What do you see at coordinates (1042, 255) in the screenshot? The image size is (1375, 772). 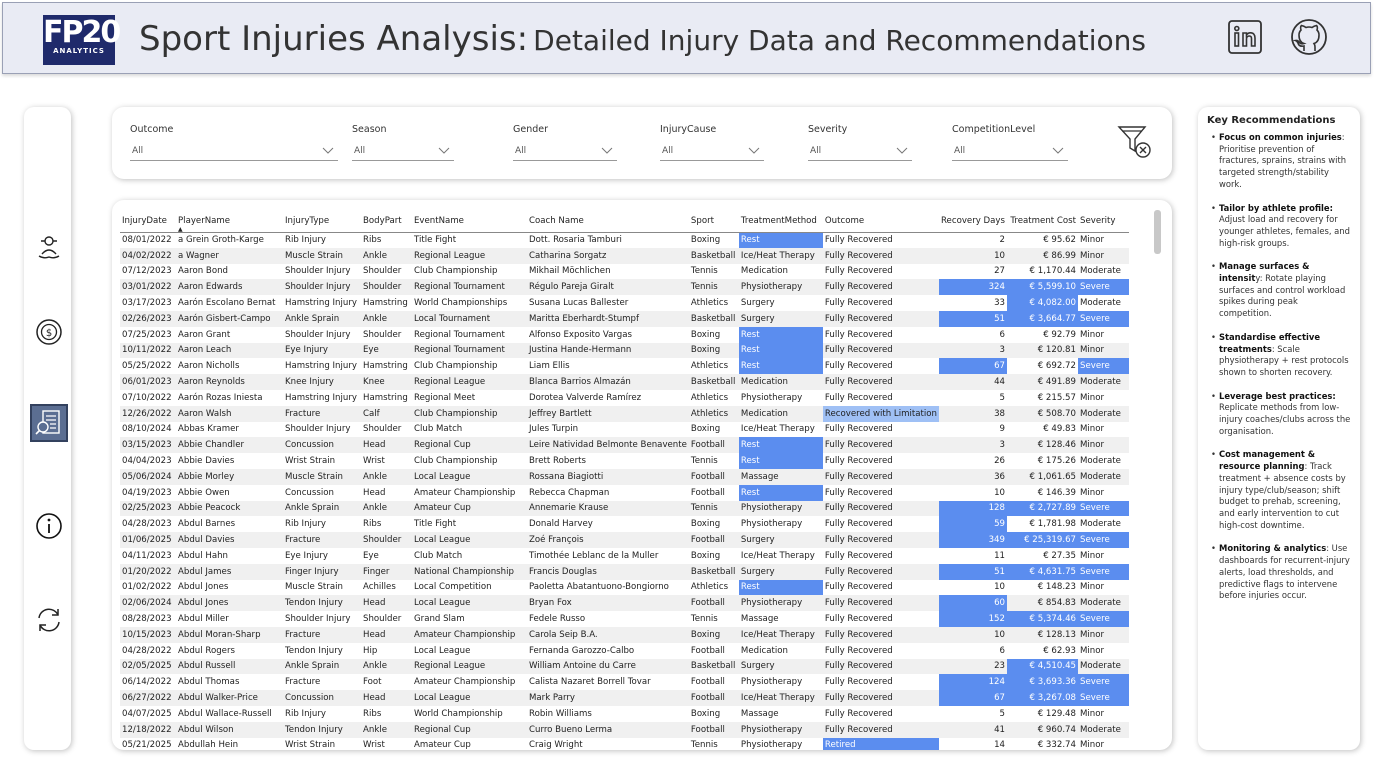 I see `cell-treatment-cost: € 86.99` at bounding box center [1042, 255].